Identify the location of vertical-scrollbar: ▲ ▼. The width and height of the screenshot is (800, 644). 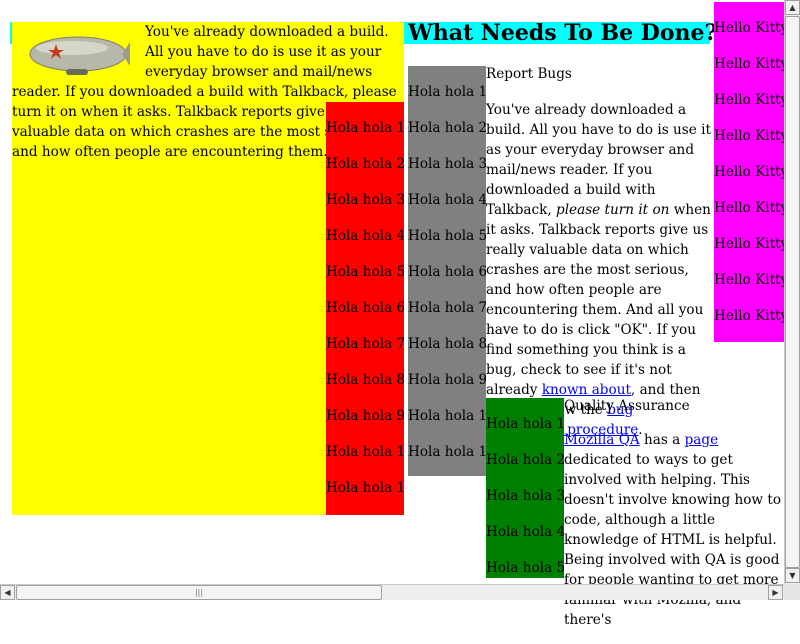
(792, 292).